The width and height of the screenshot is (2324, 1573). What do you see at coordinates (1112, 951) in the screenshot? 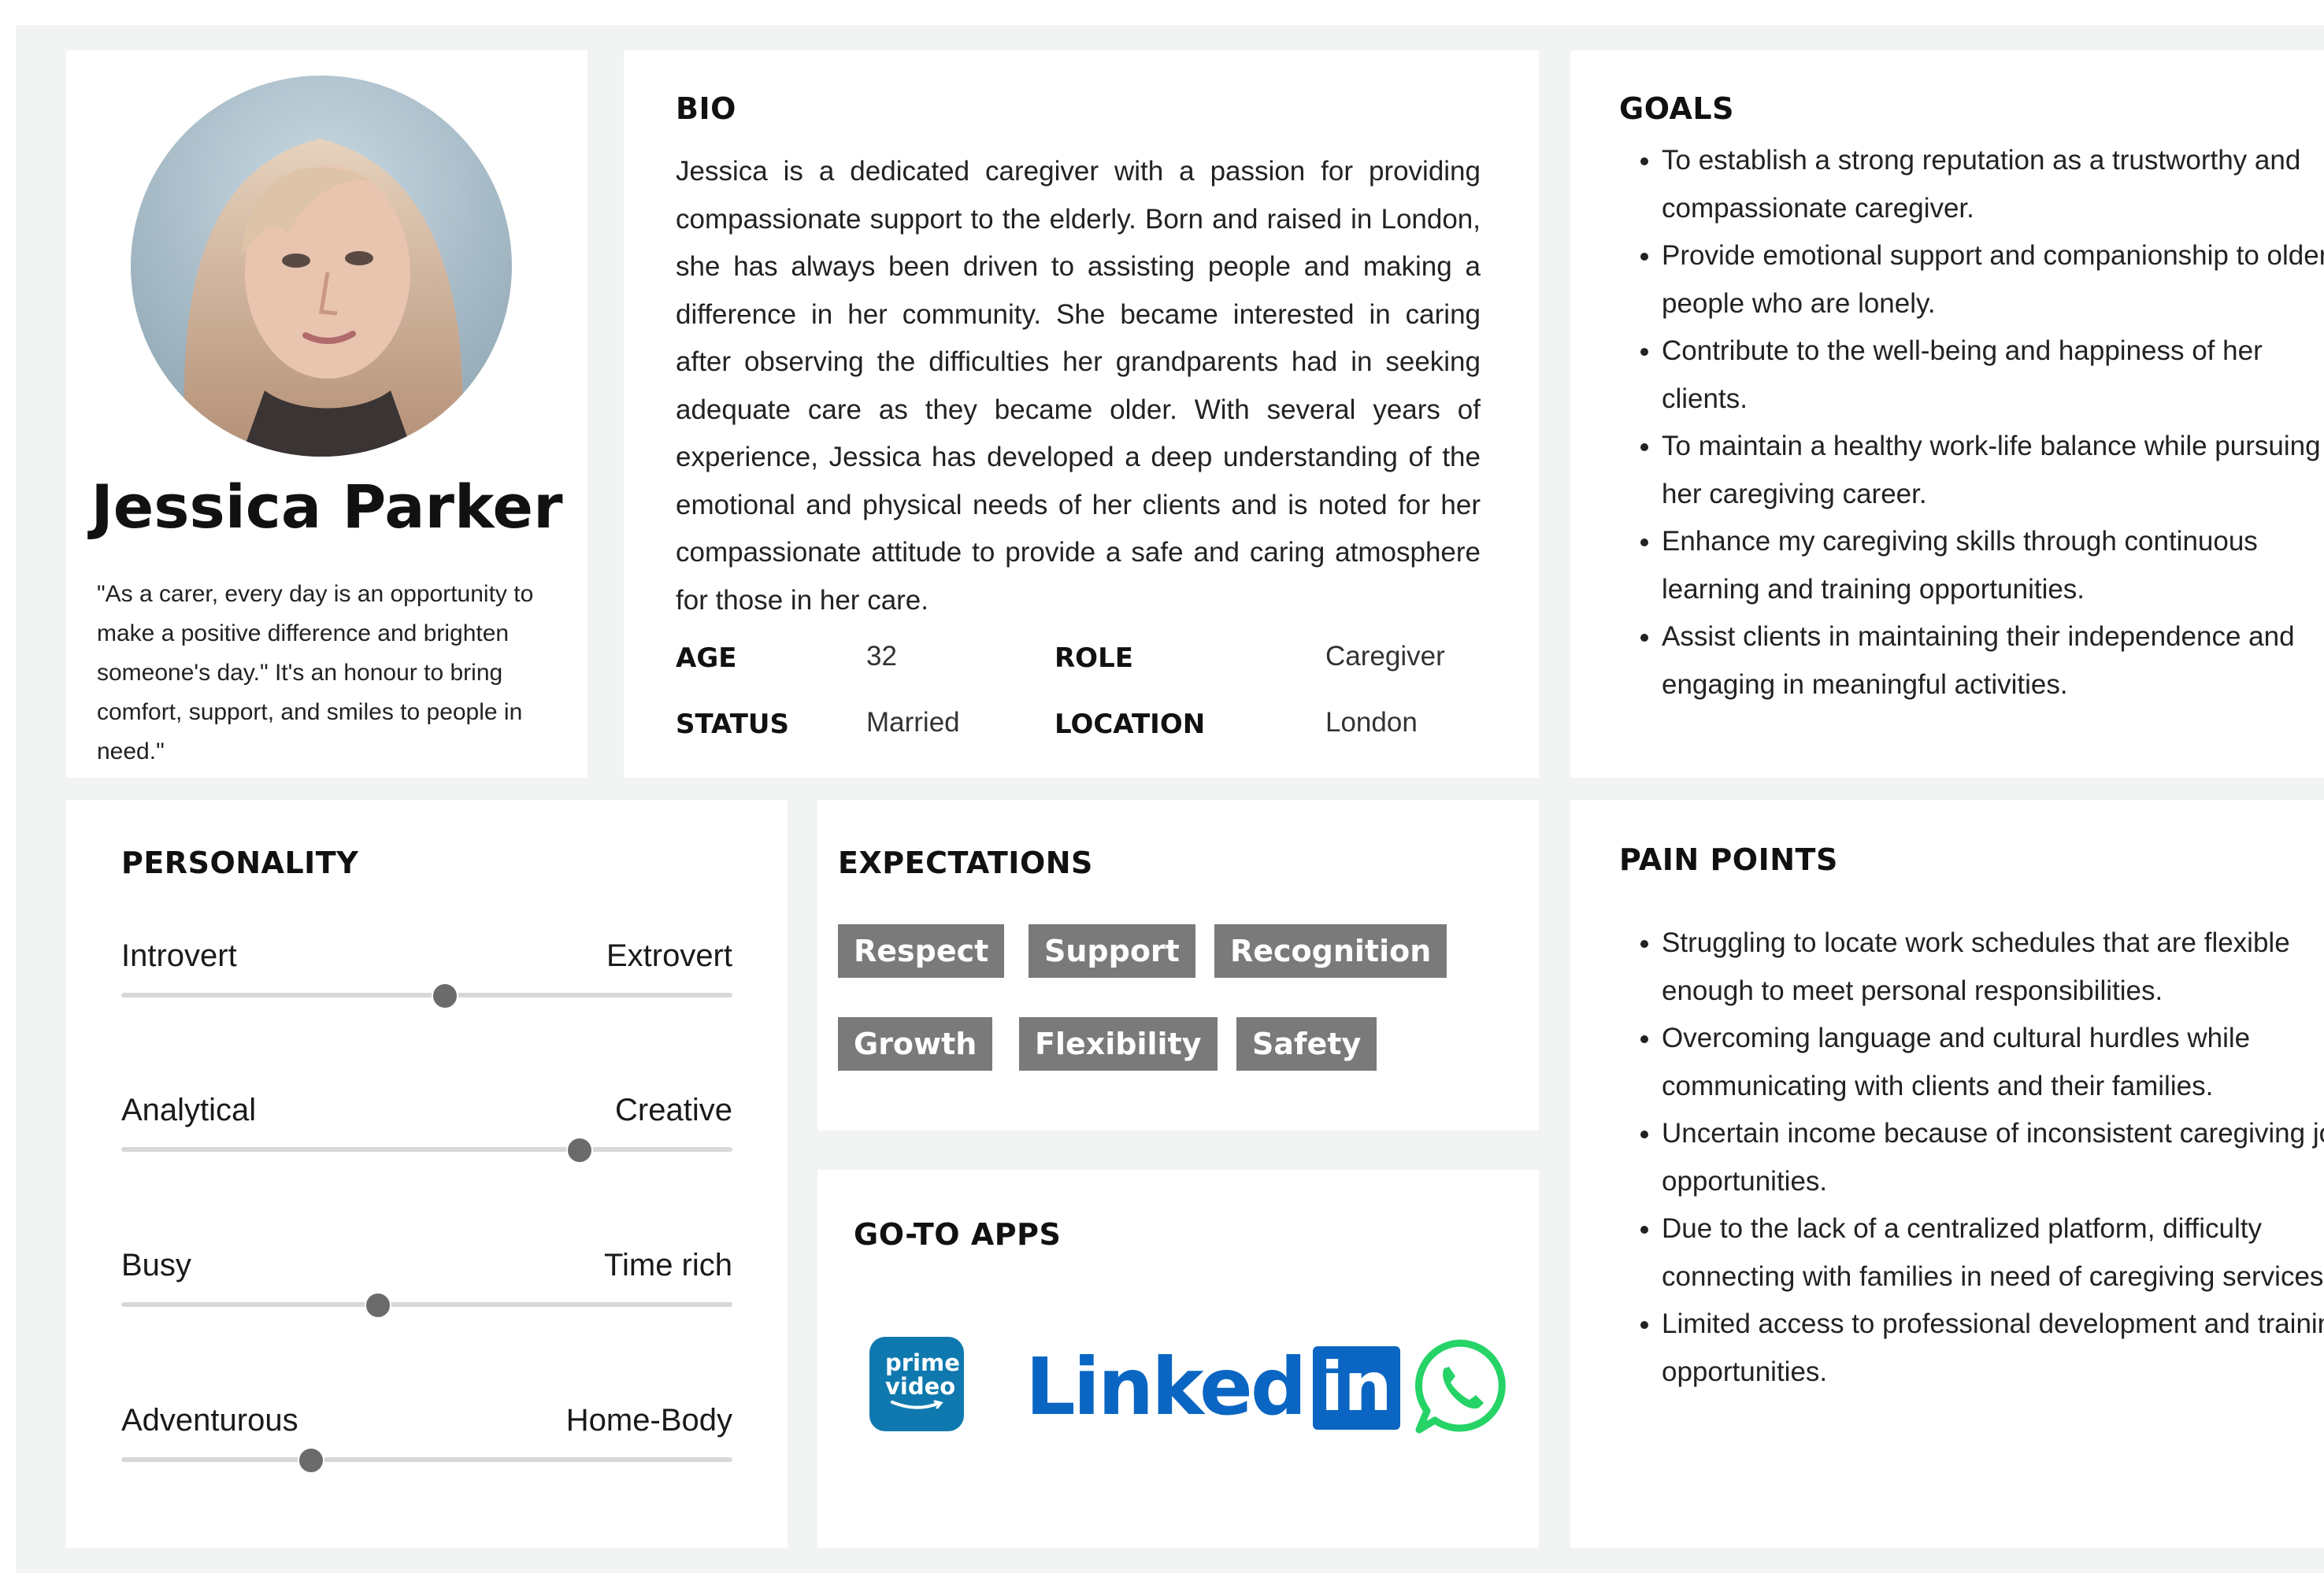
I see `expectation-tag: Support` at bounding box center [1112, 951].